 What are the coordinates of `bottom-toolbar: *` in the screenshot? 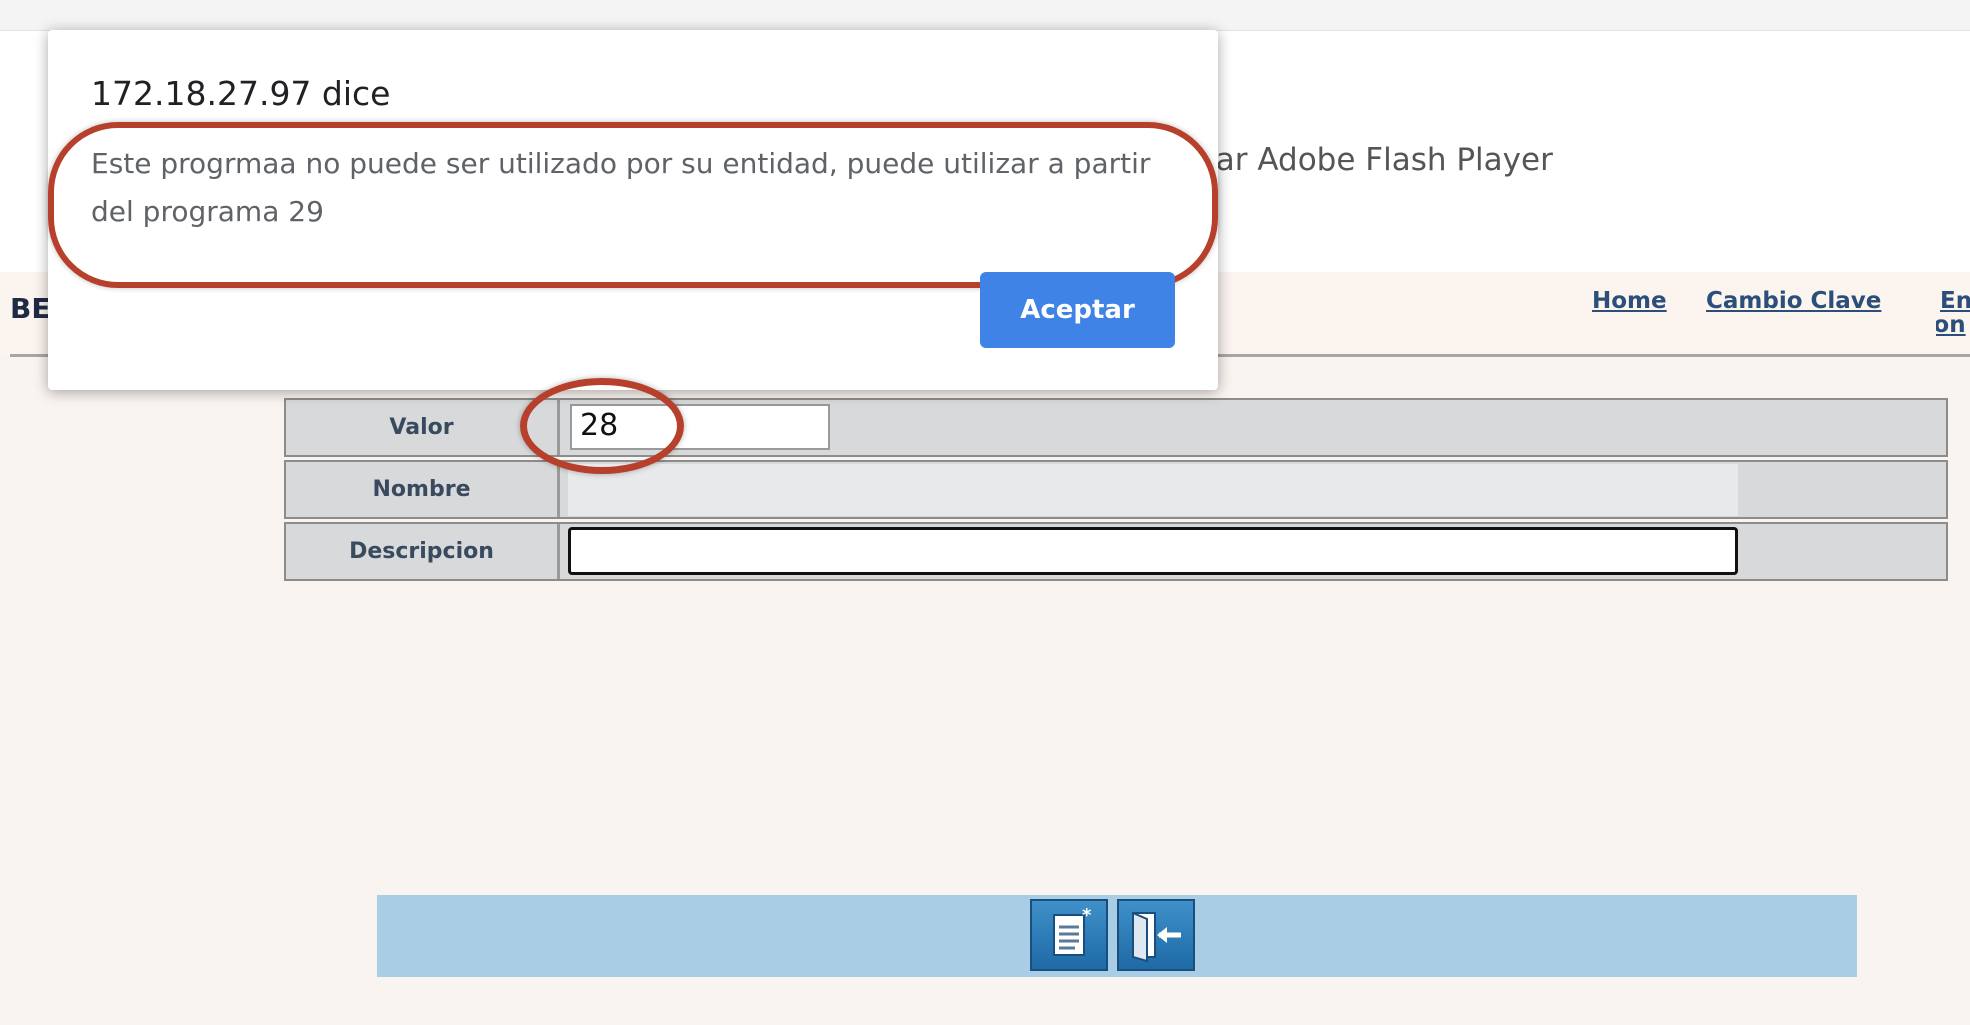 It's located at (1117, 936).